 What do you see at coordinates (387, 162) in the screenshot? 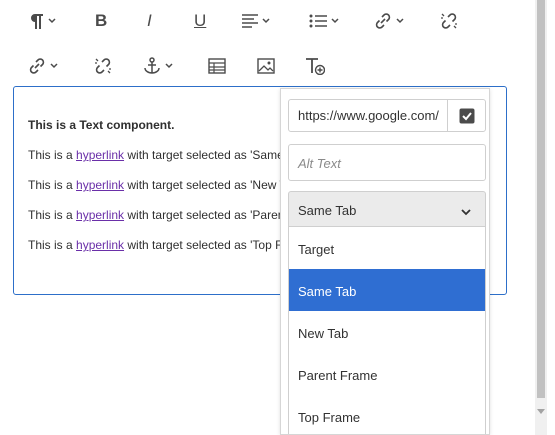
I see `alt-text-field: Alt Text` at bounding box center [387, 162].